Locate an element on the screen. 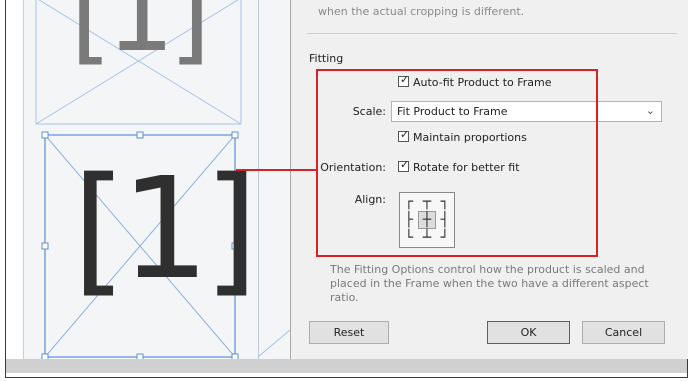 The height and width of the screenshot is (381, 690). cancel-button: Cancel is located at coordinates (623, 332).